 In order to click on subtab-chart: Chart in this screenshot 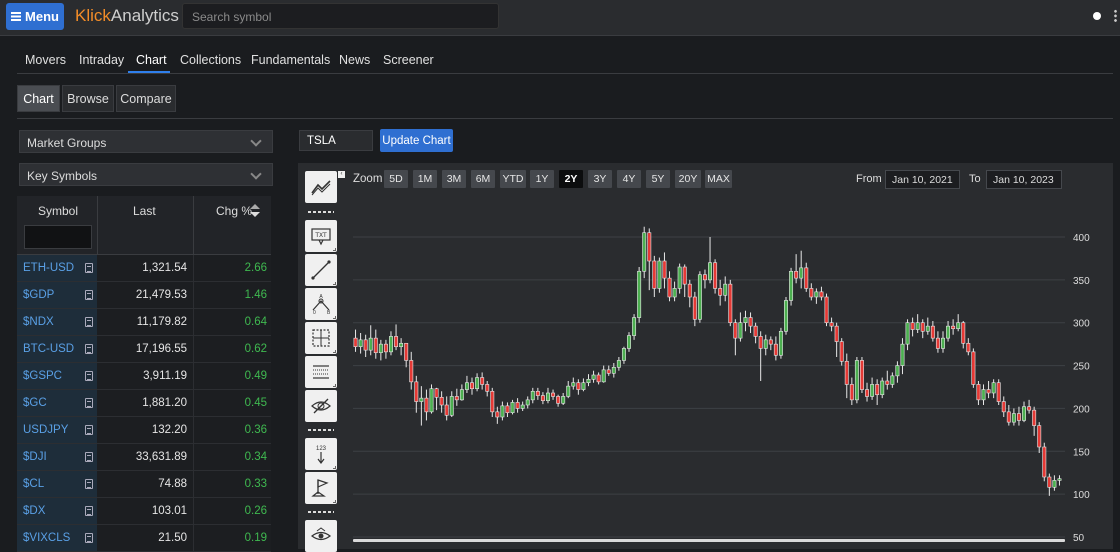, I will do `click(38, 98)`.